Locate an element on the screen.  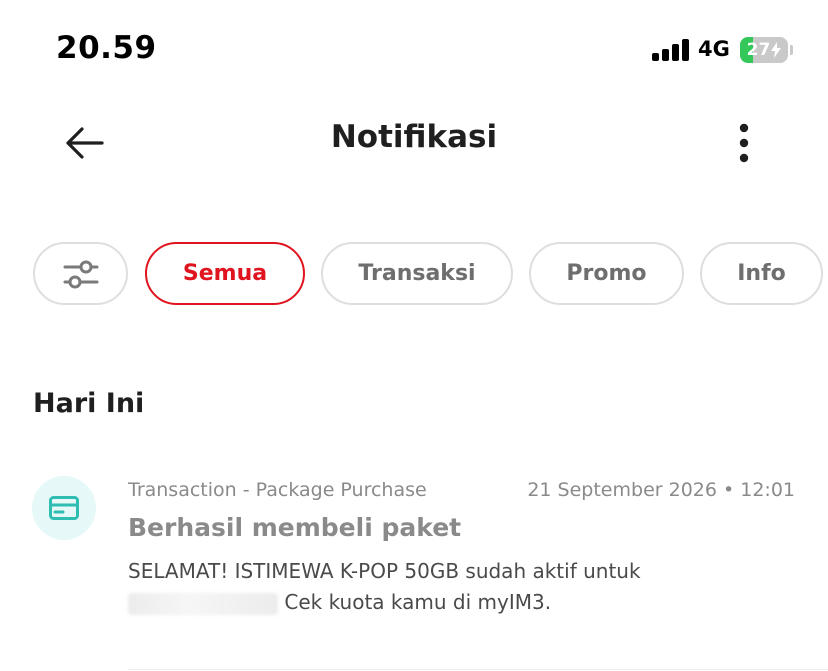
more-options-button is located at coordinates (744, 143).